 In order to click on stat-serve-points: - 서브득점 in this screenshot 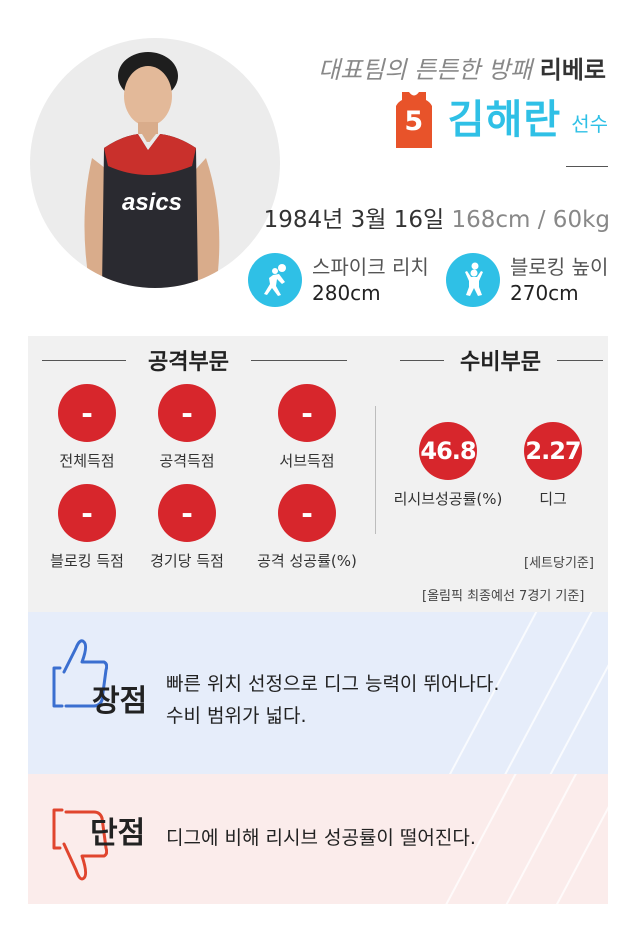, I will do `click(307, 427)`.